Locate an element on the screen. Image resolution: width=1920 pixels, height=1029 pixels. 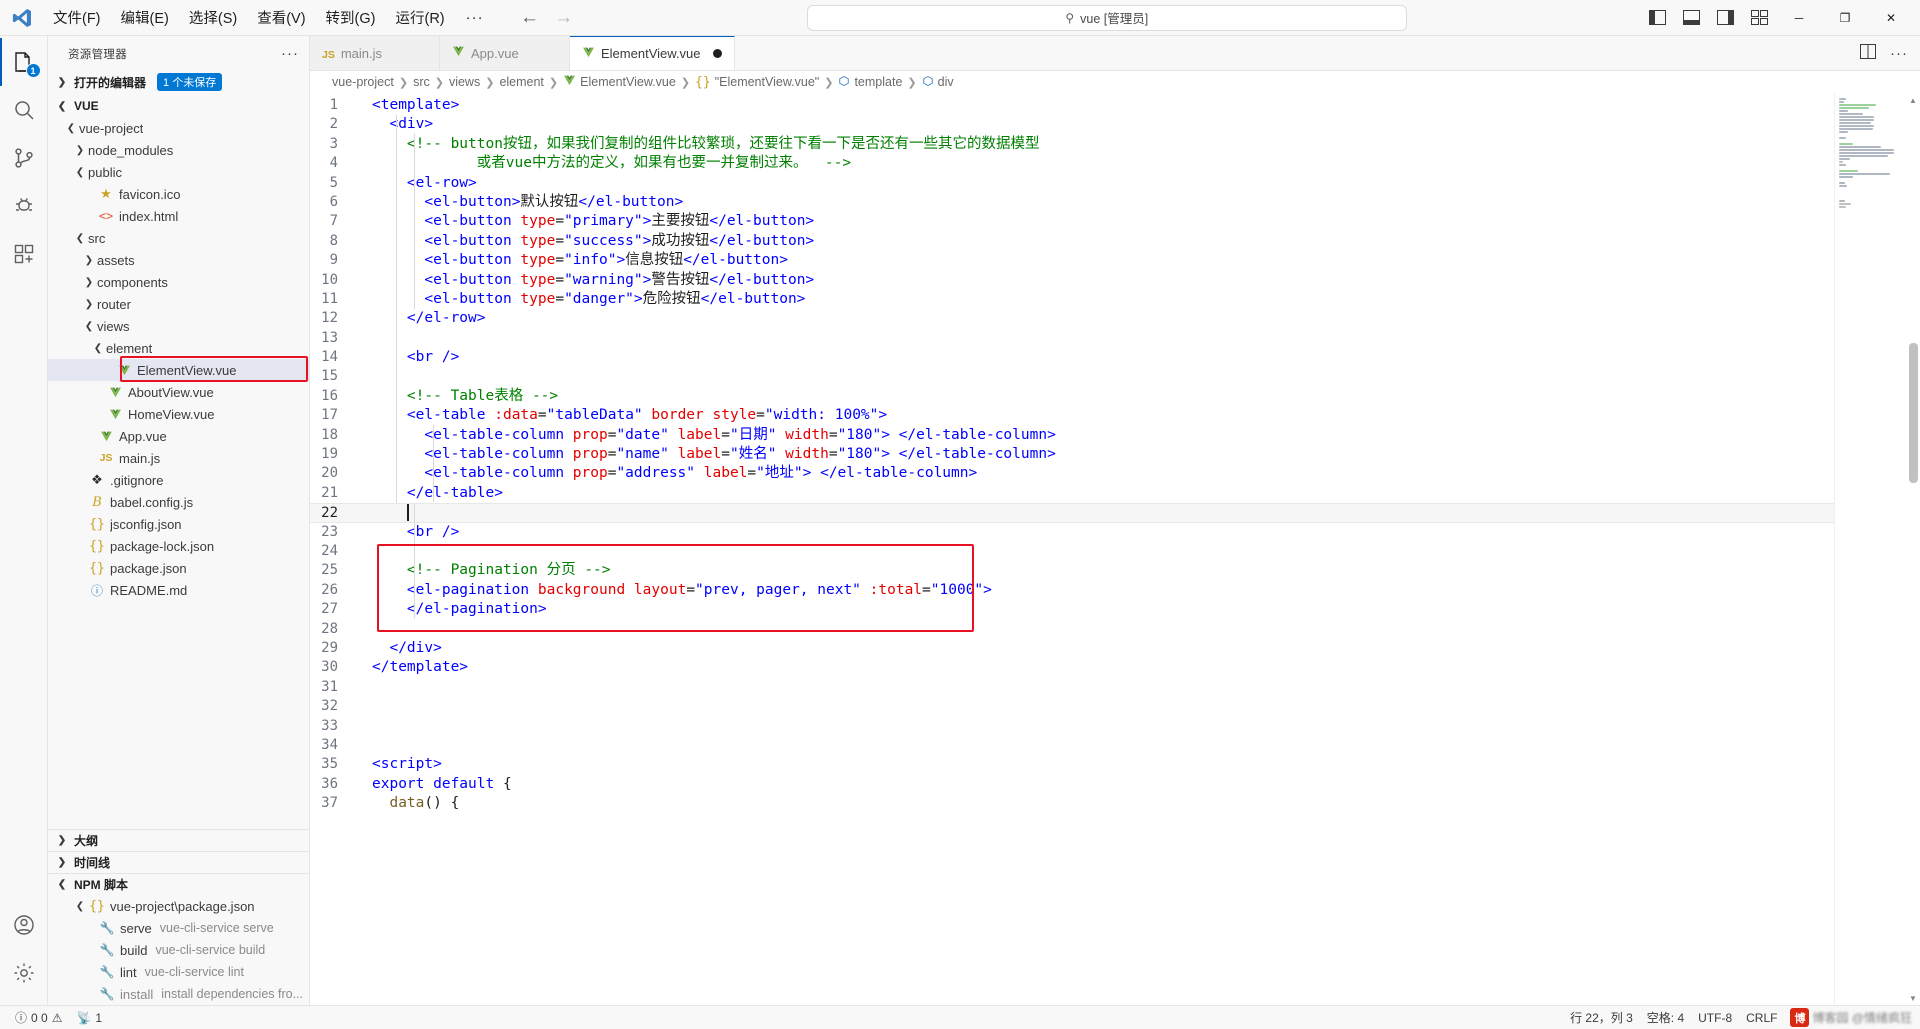
code-line: 32 is located at coordinates (1072, 706).